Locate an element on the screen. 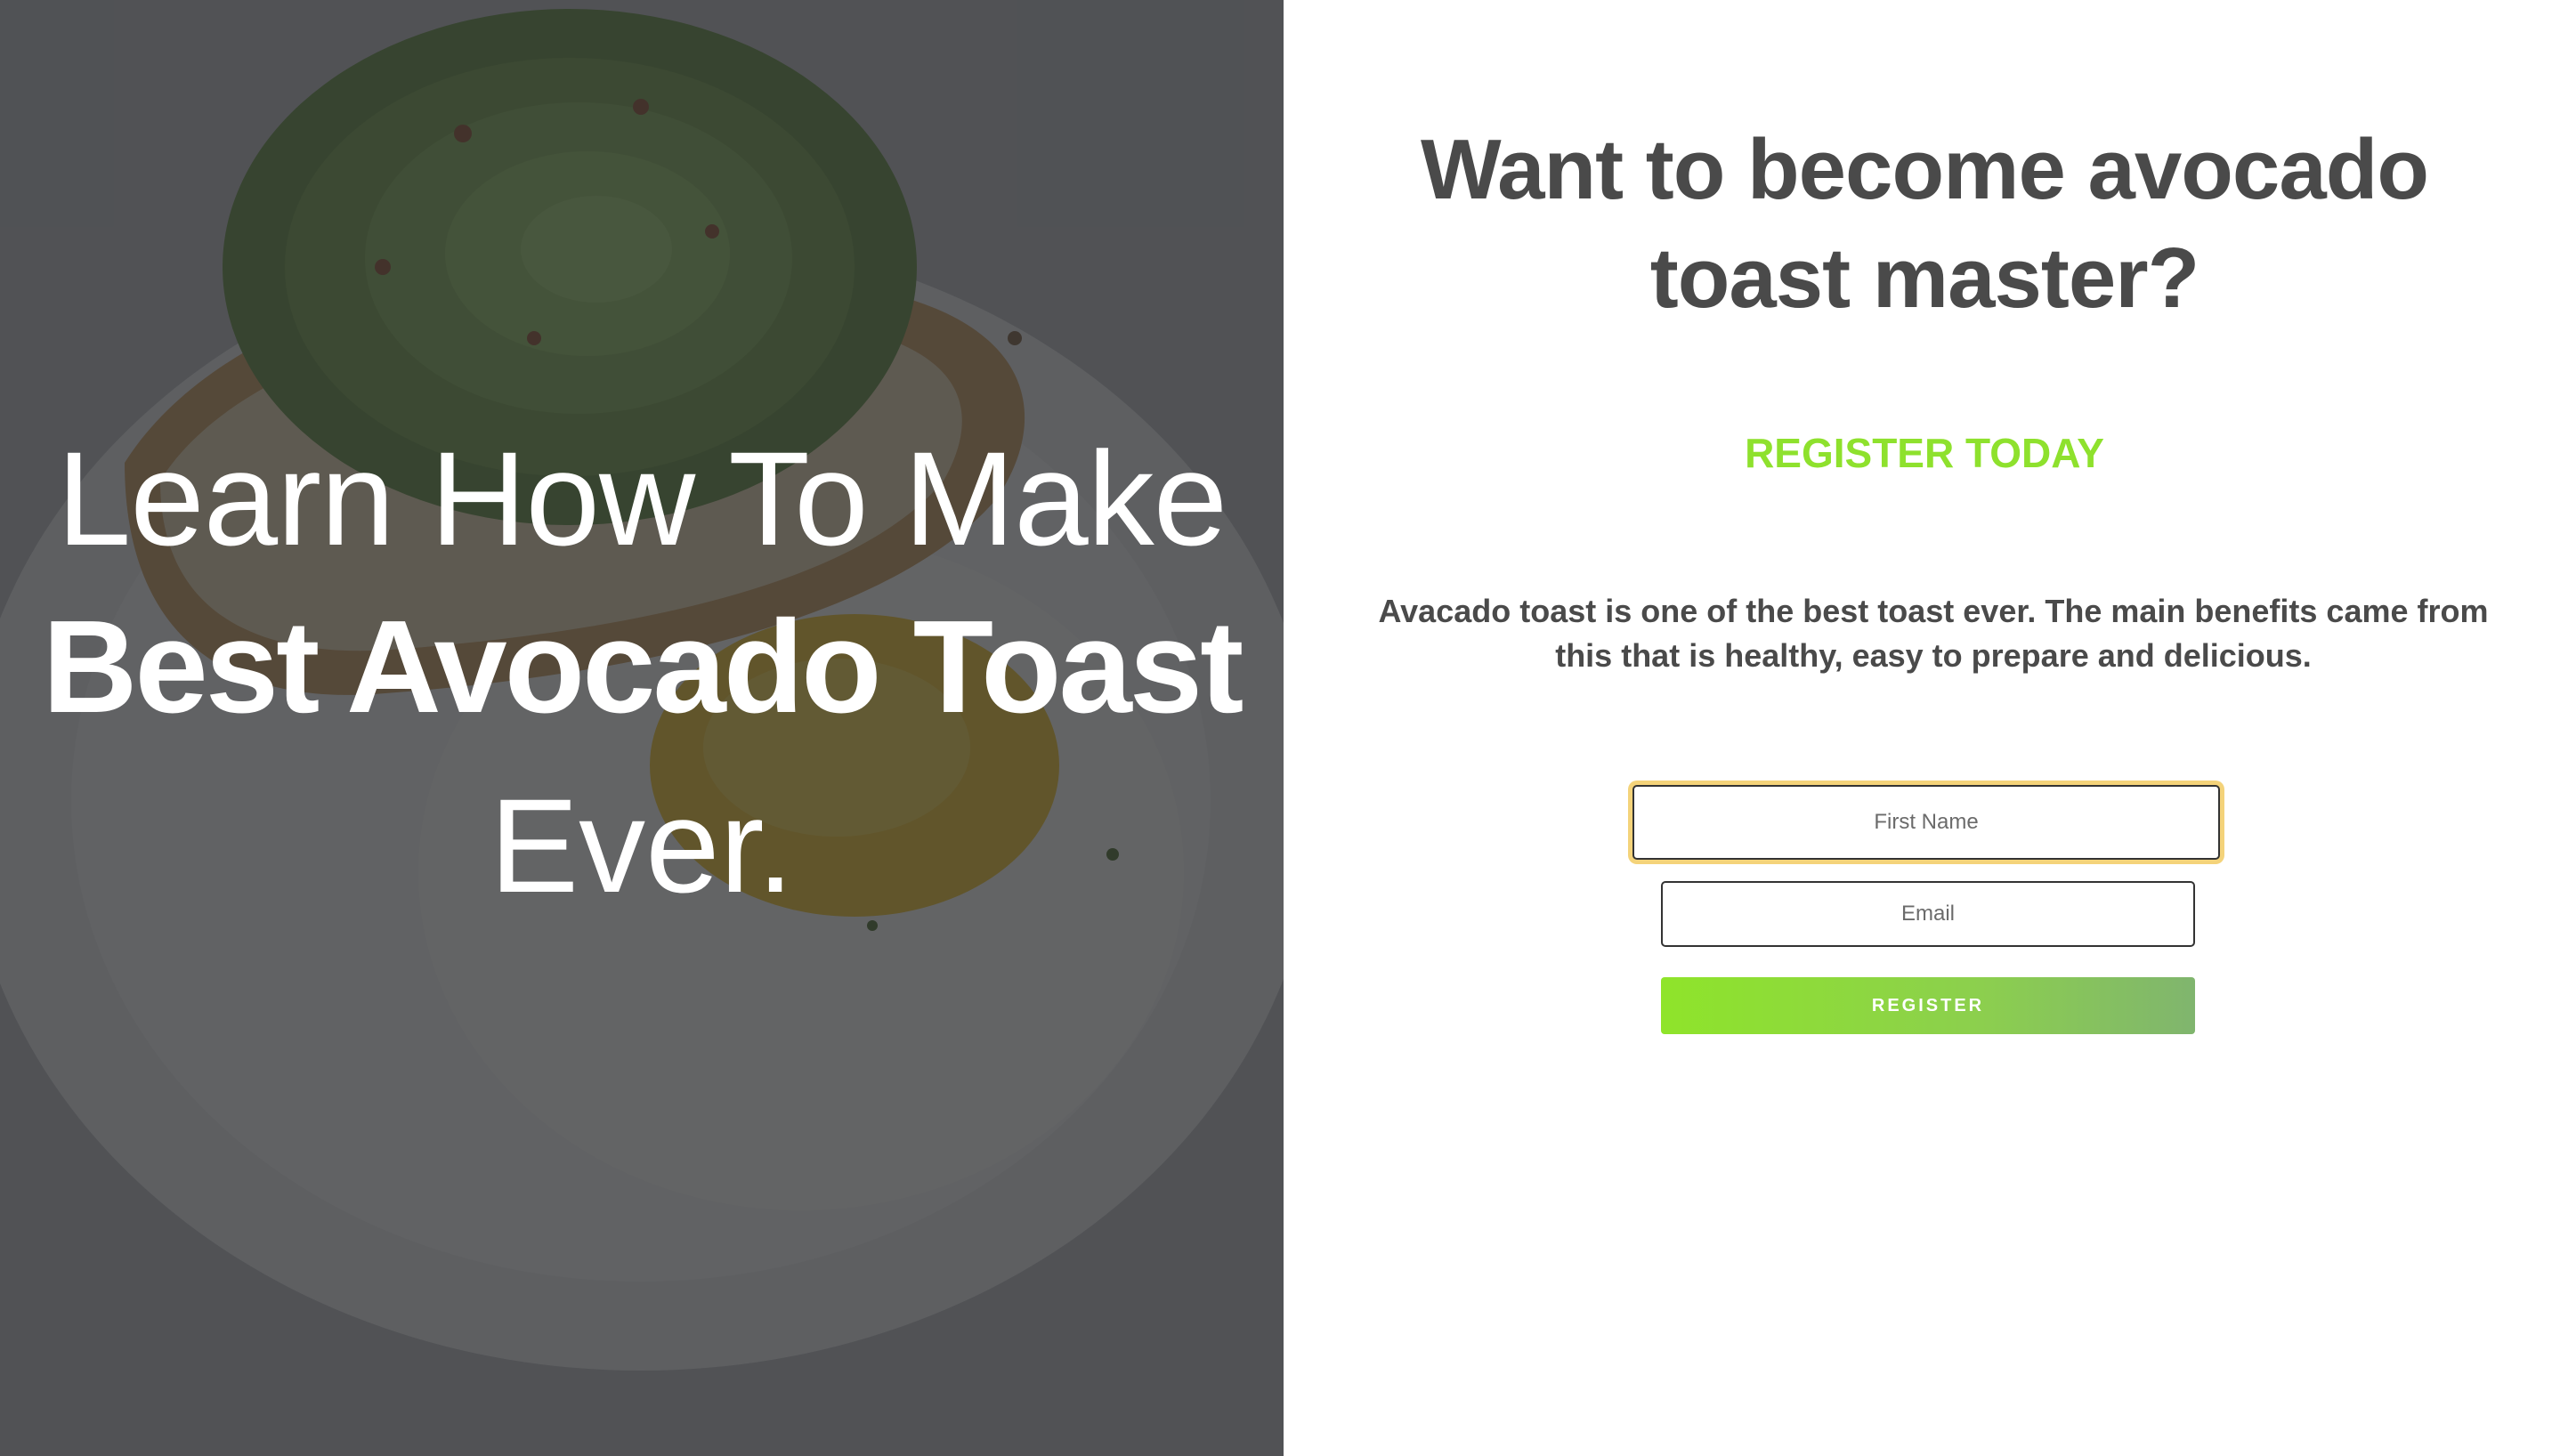 Image resolution: width=2560 pixels, height=1456 pixels. hero-headline-line3: Ever. is located at coordinates (642, 845).